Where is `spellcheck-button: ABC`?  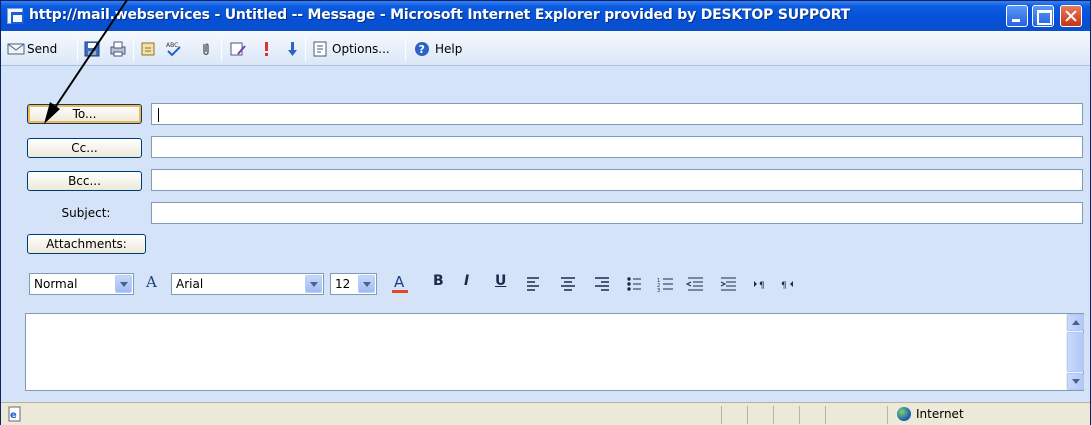
spellcheck-button: ABC is located at coordinates (174, 49).